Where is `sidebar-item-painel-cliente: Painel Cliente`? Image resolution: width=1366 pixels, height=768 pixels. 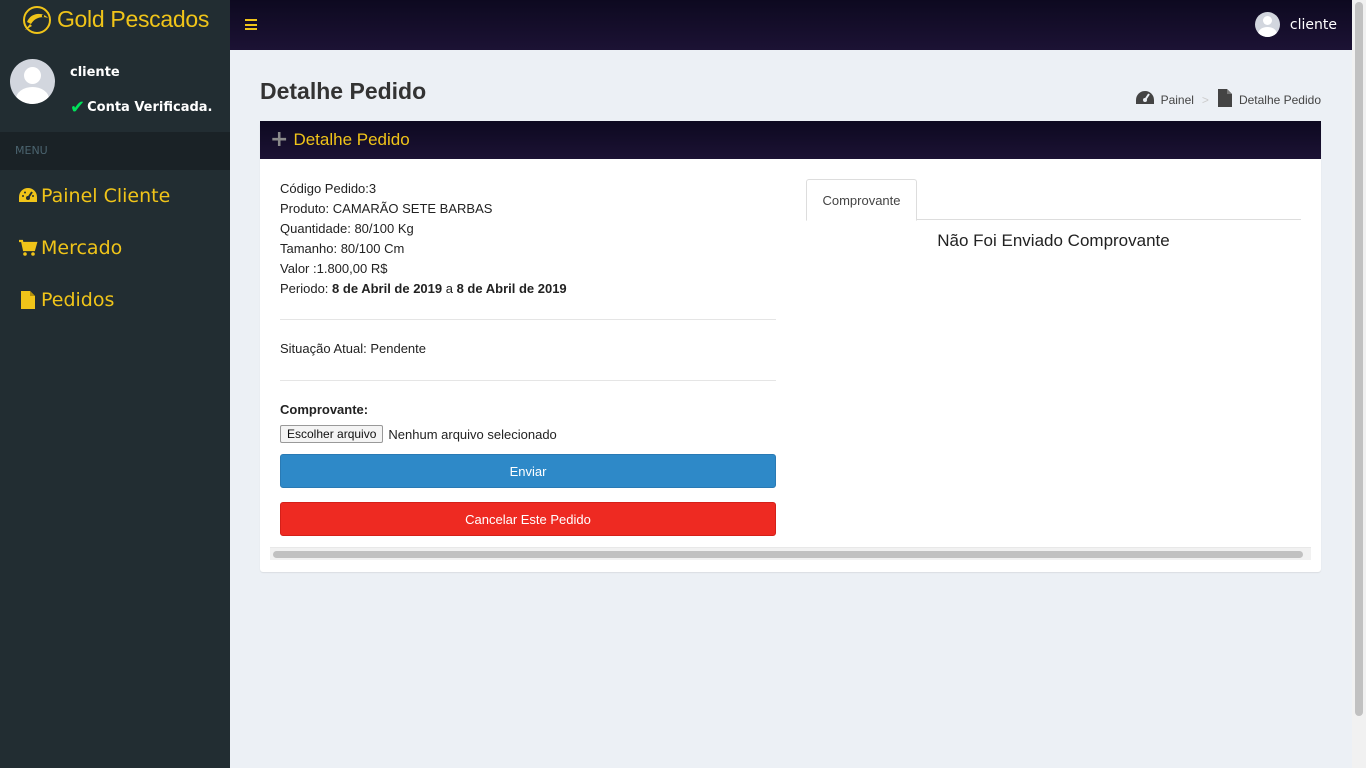
sidebar-item-painel-cliente: Painel Cliente is located at coordinates (115, 196).